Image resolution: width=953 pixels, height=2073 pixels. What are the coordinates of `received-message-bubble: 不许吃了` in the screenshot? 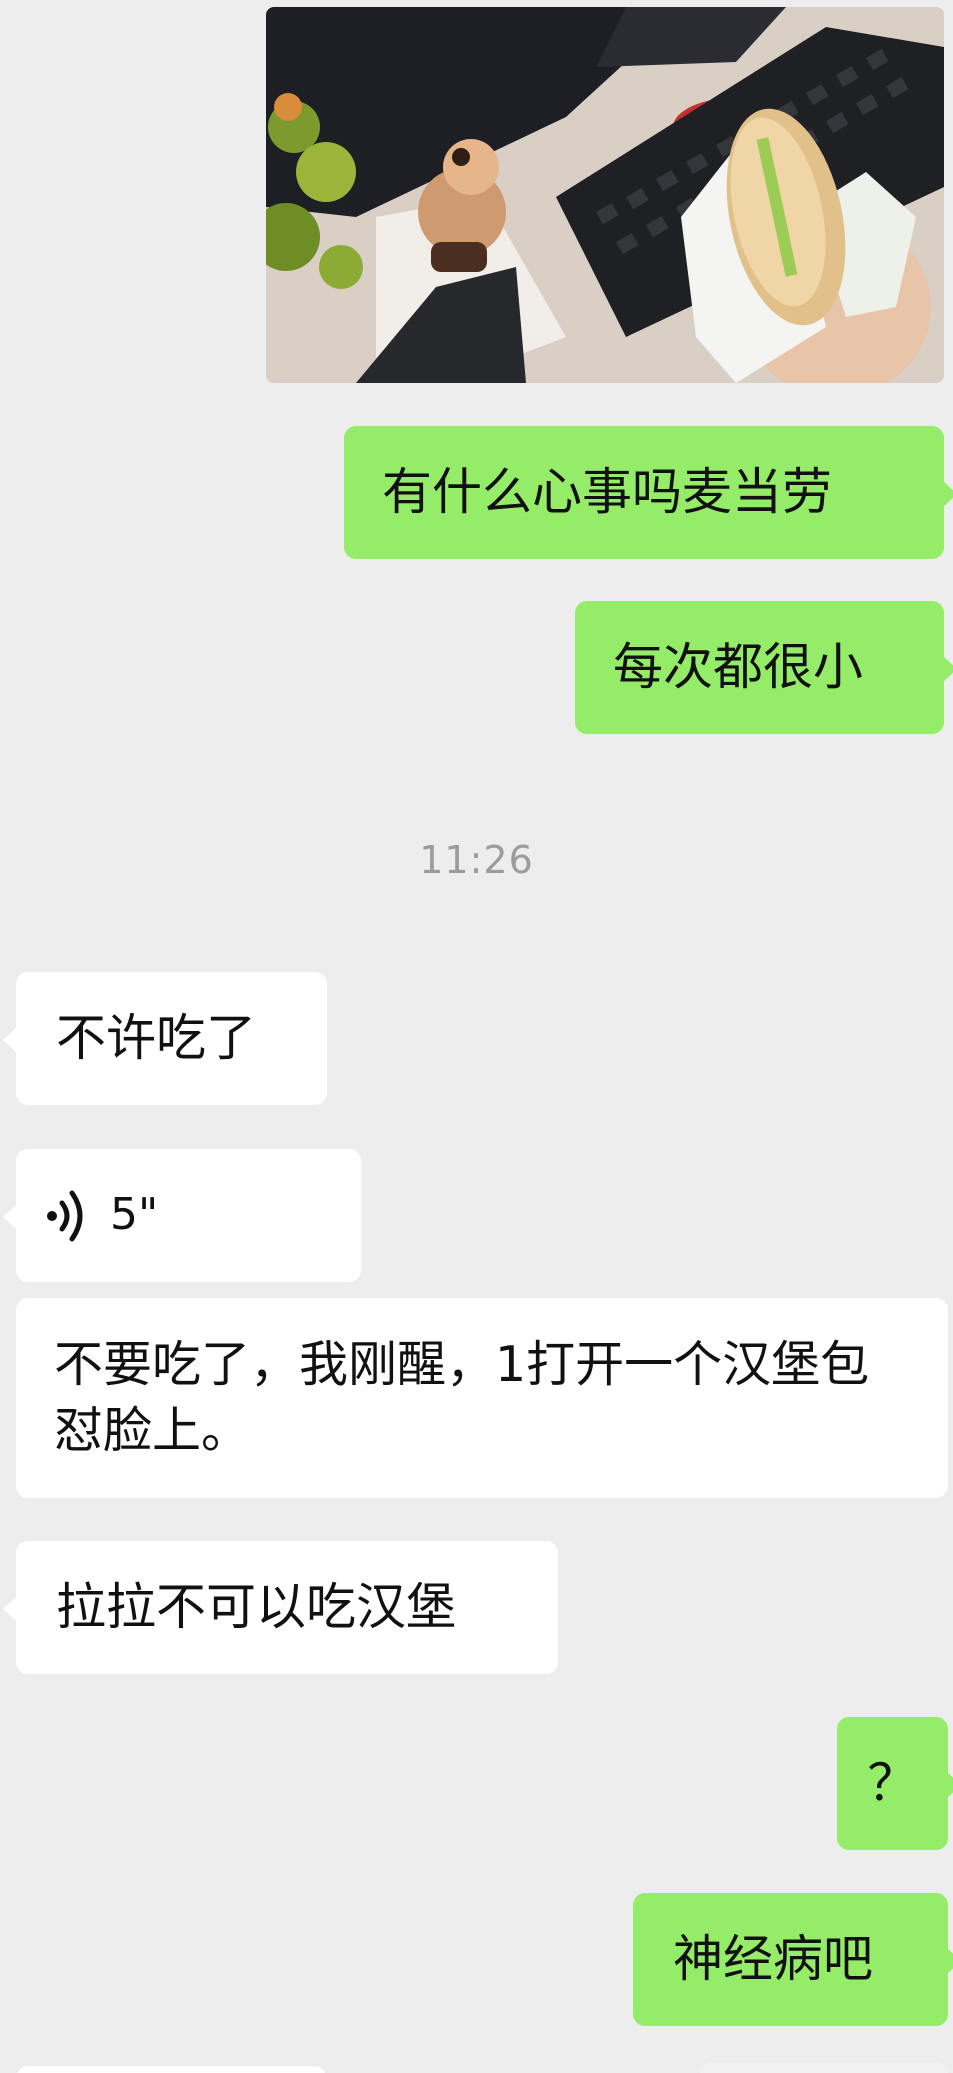 It's located at (165, 1038).